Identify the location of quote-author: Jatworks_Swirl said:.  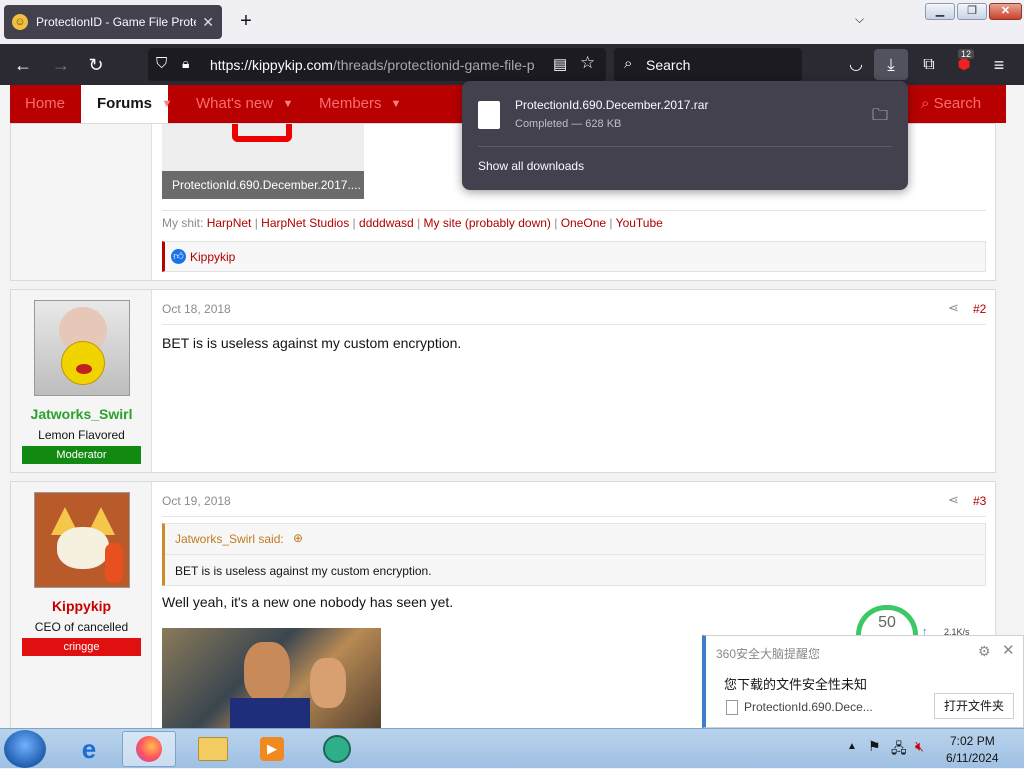
(229, 539).